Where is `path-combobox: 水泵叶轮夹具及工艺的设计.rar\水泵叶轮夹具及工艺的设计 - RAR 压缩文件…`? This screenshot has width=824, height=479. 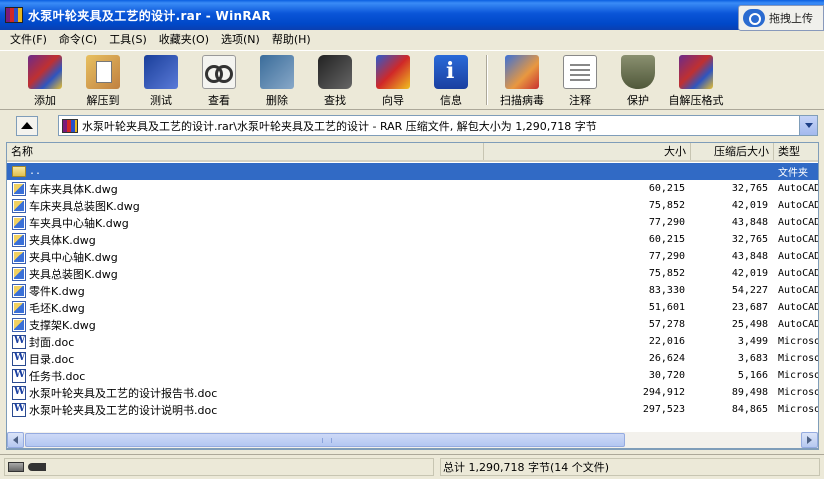
path-combobox: 水泵叶轮夹具及工艺的设计.rar\水泵叶轮夹具及工艺的设计 - RAR 压缩文件… is located at coordinates (438, 125).